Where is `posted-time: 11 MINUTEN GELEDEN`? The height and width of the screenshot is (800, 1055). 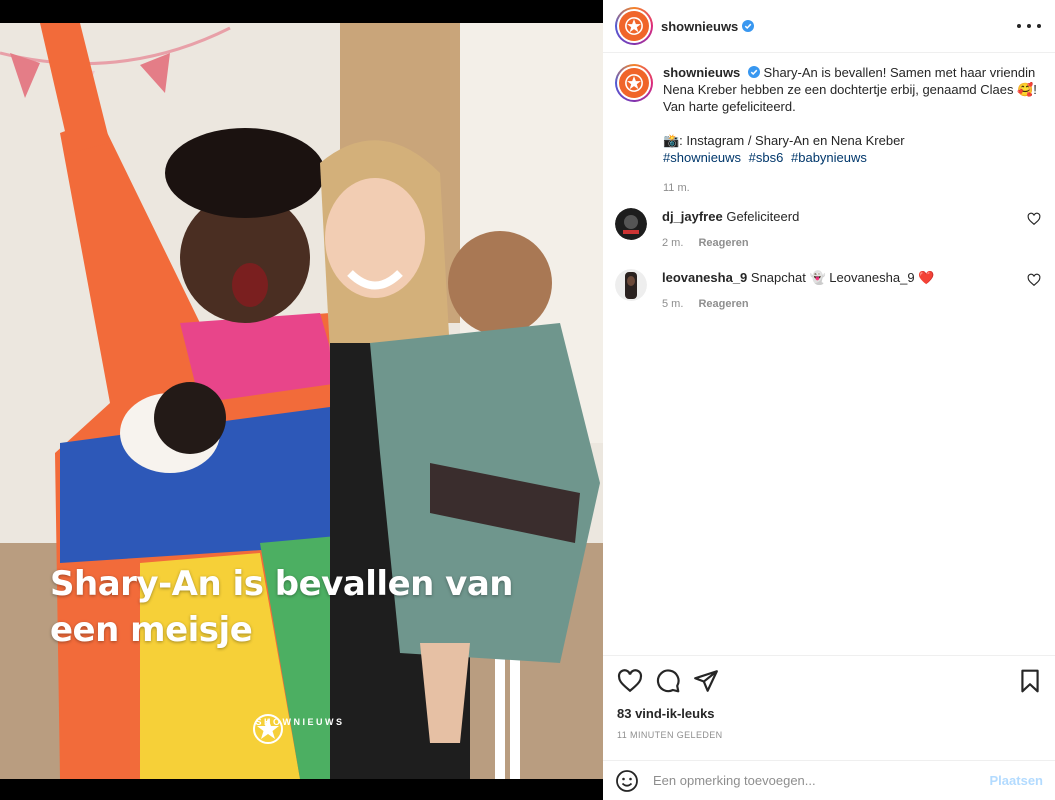 posted-time: 11 MINUTEN GELEDEN is located at coordinates (670, 735).